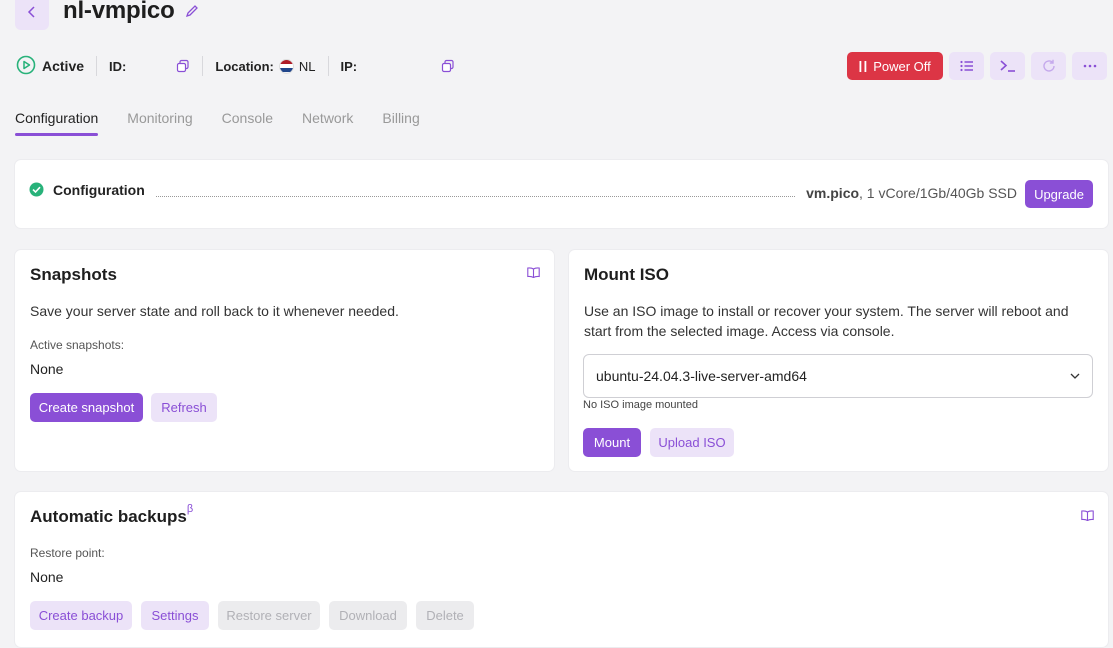 The image size is (1113, 648). I want to click on refresh-button: Refresh, so click(184, 407).